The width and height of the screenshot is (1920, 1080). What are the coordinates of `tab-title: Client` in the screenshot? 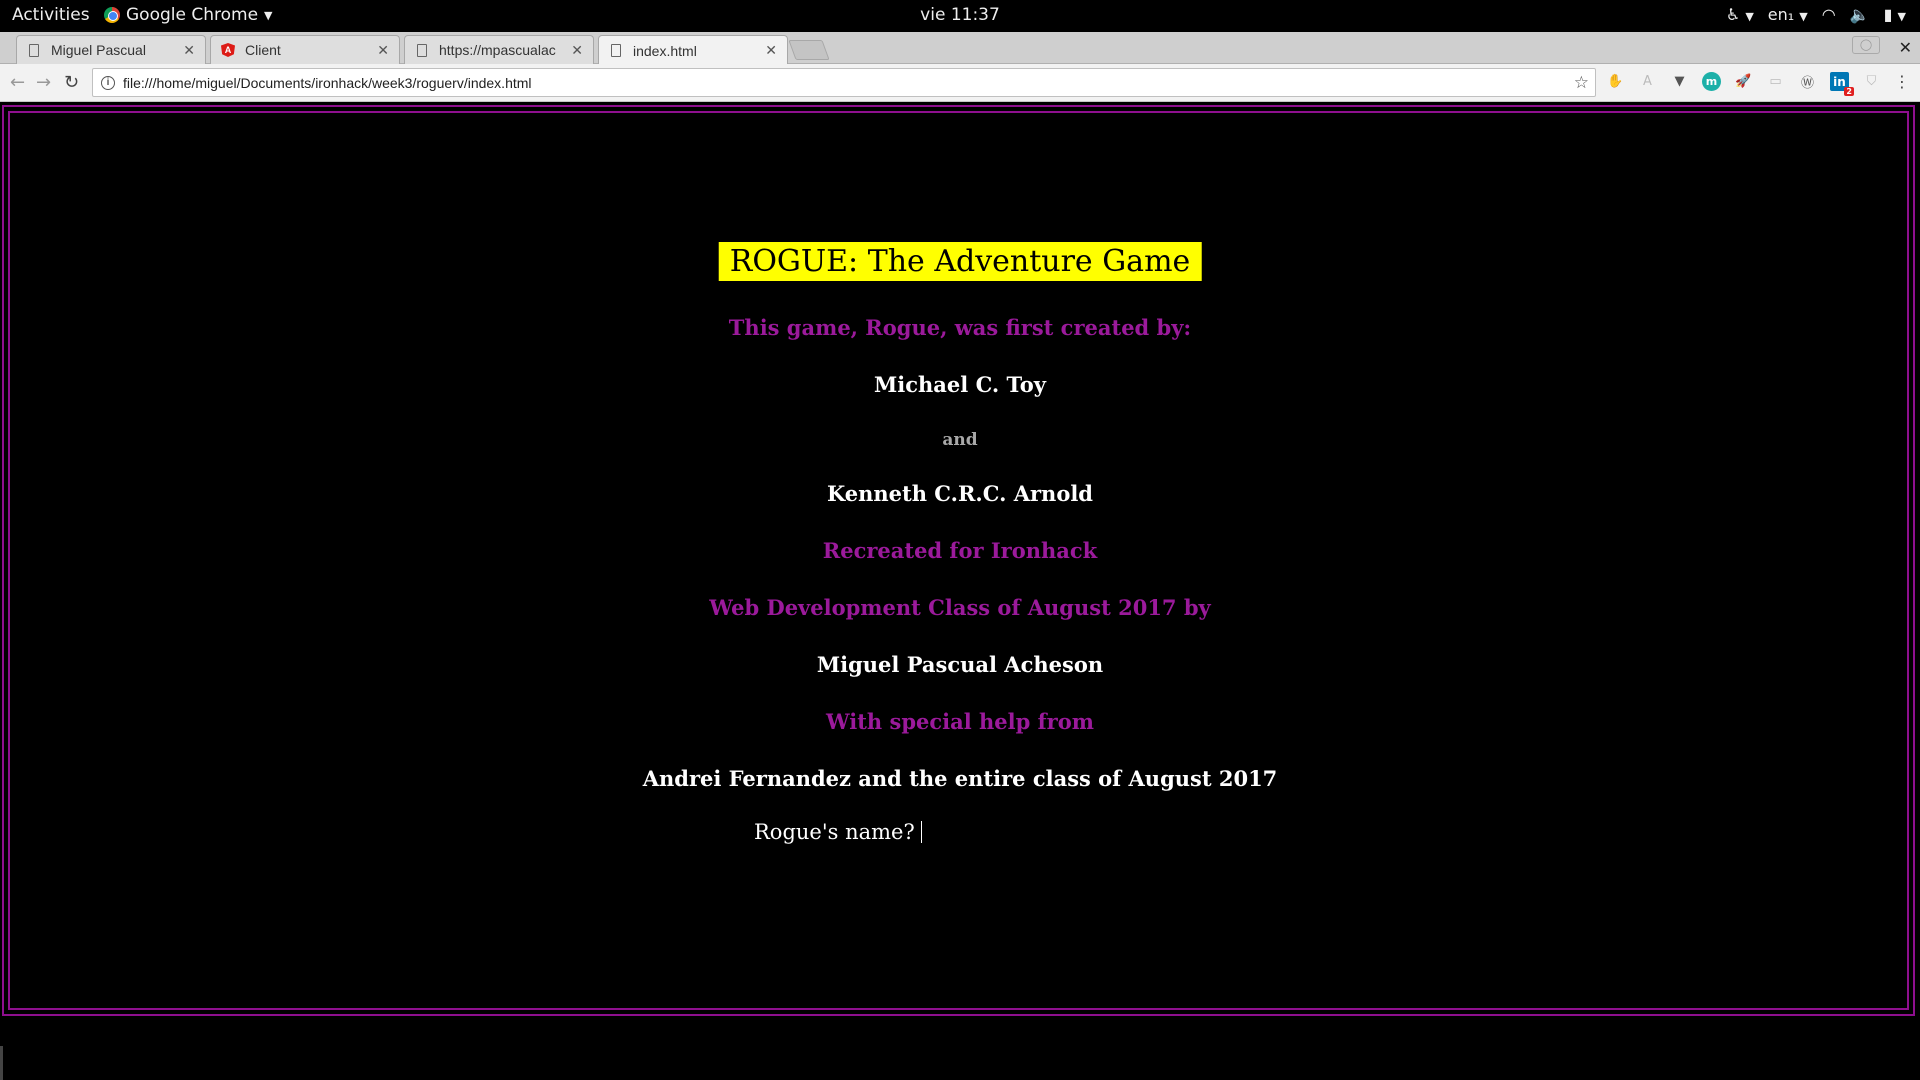 It's located at (263, 50).